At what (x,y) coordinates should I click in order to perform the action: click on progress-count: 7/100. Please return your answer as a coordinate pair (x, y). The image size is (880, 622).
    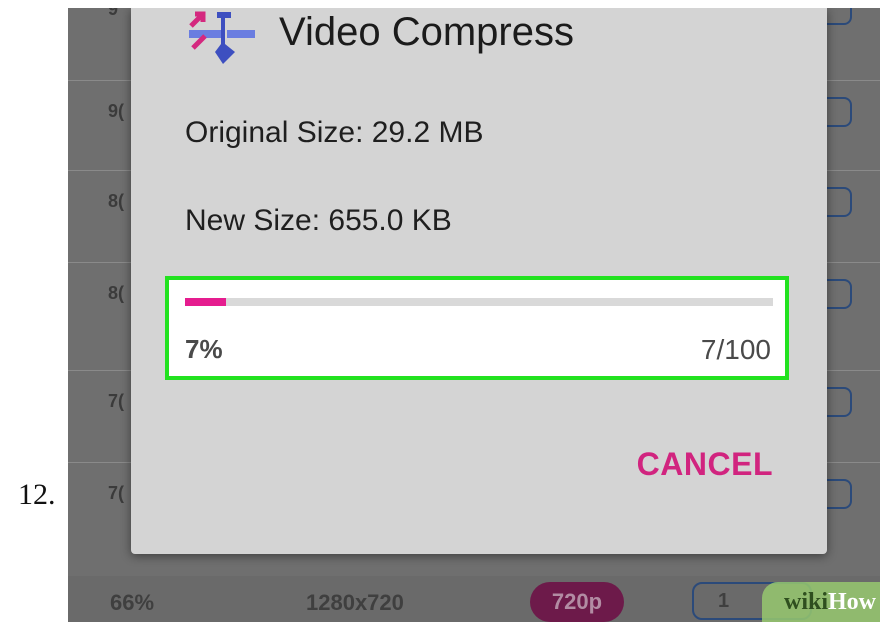
    Looking at the image, I should click on (735, 349).